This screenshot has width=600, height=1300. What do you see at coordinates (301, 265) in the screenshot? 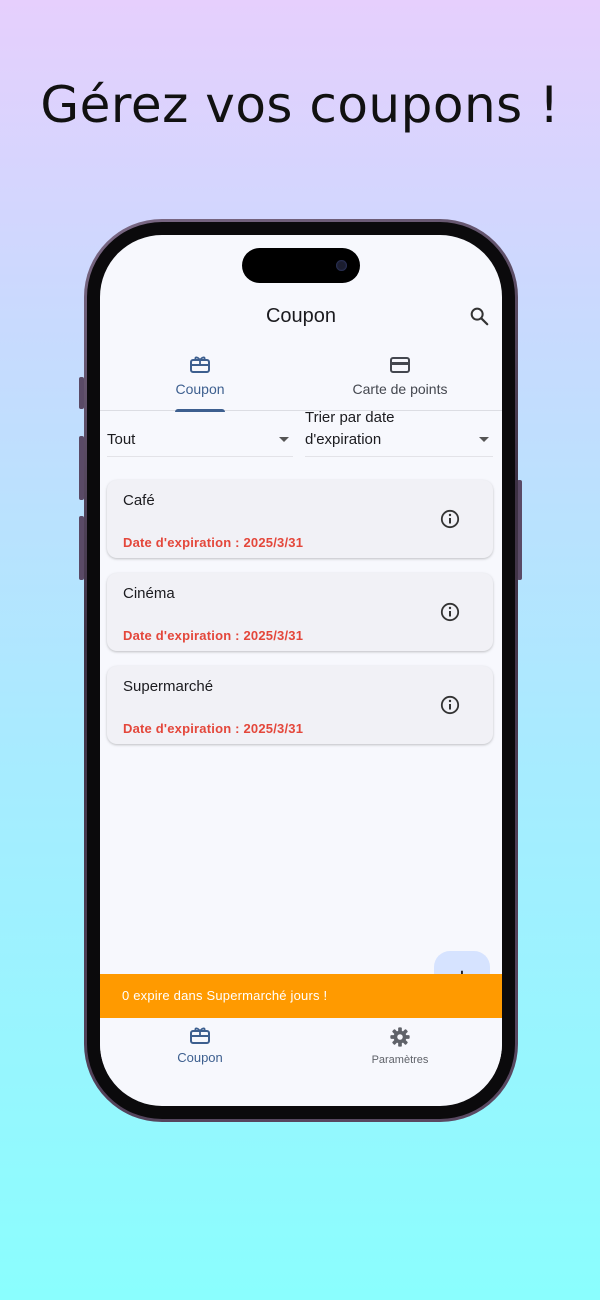
I see `dynamic-island` at bounding box center [301, 265].